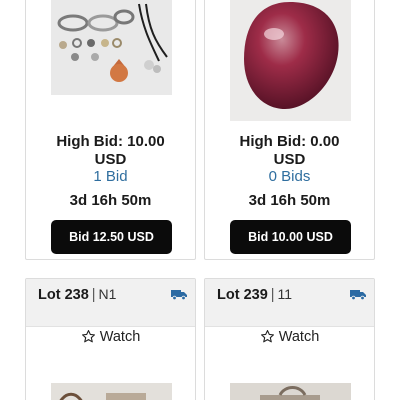 The width and height of the screenshot is (400, 400). I want to click on jewelry-photo, so click(111, 47).